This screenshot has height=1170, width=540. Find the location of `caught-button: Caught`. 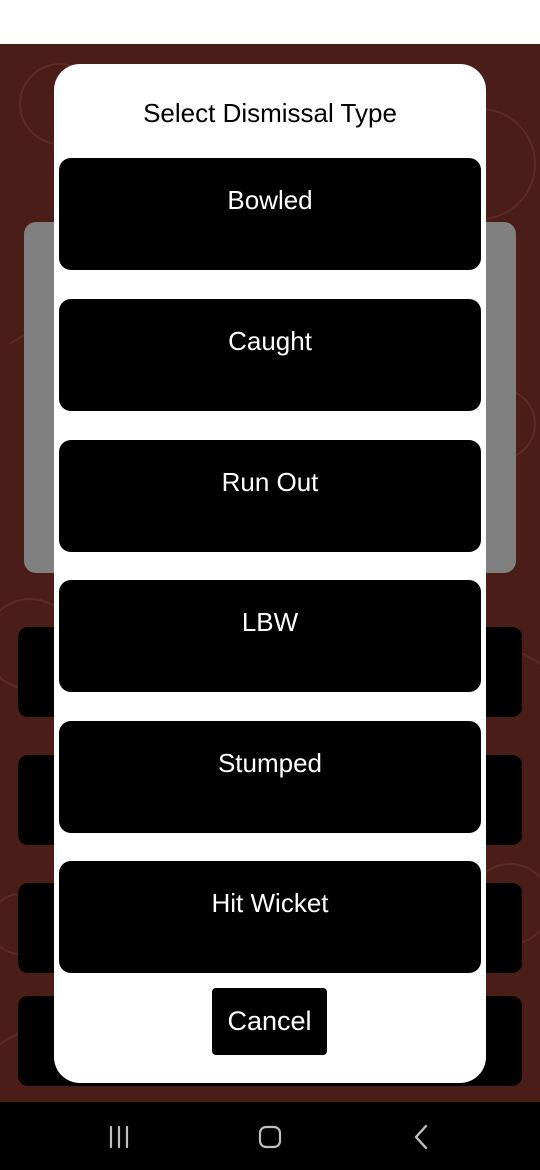

caught-button: Caught is located at coordinates (270, 355).